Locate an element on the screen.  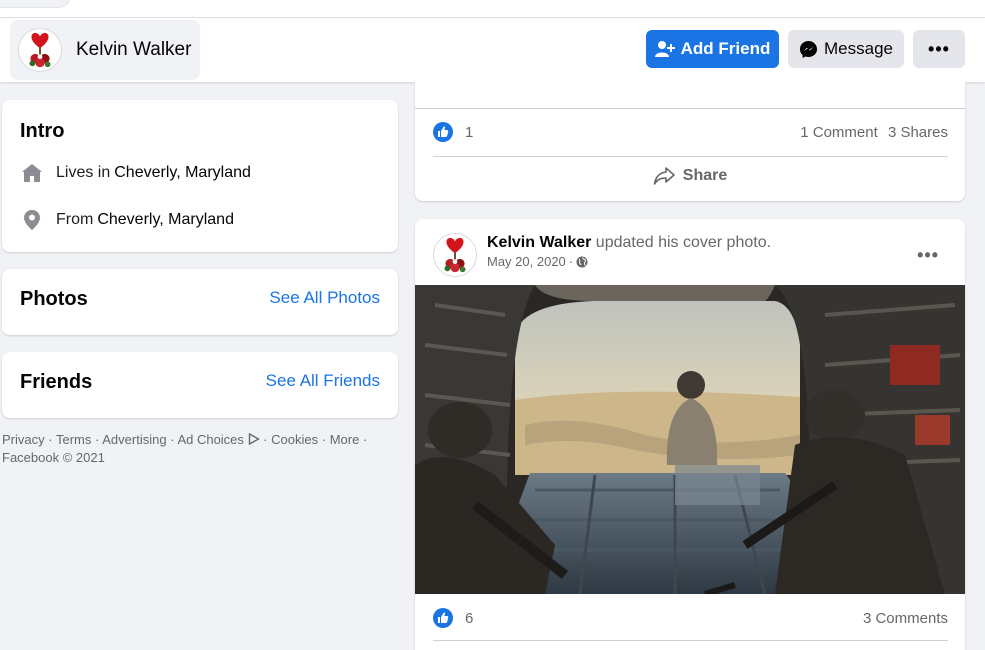
lives-in-prefix: Lives in is located at coordinates (83, 172).